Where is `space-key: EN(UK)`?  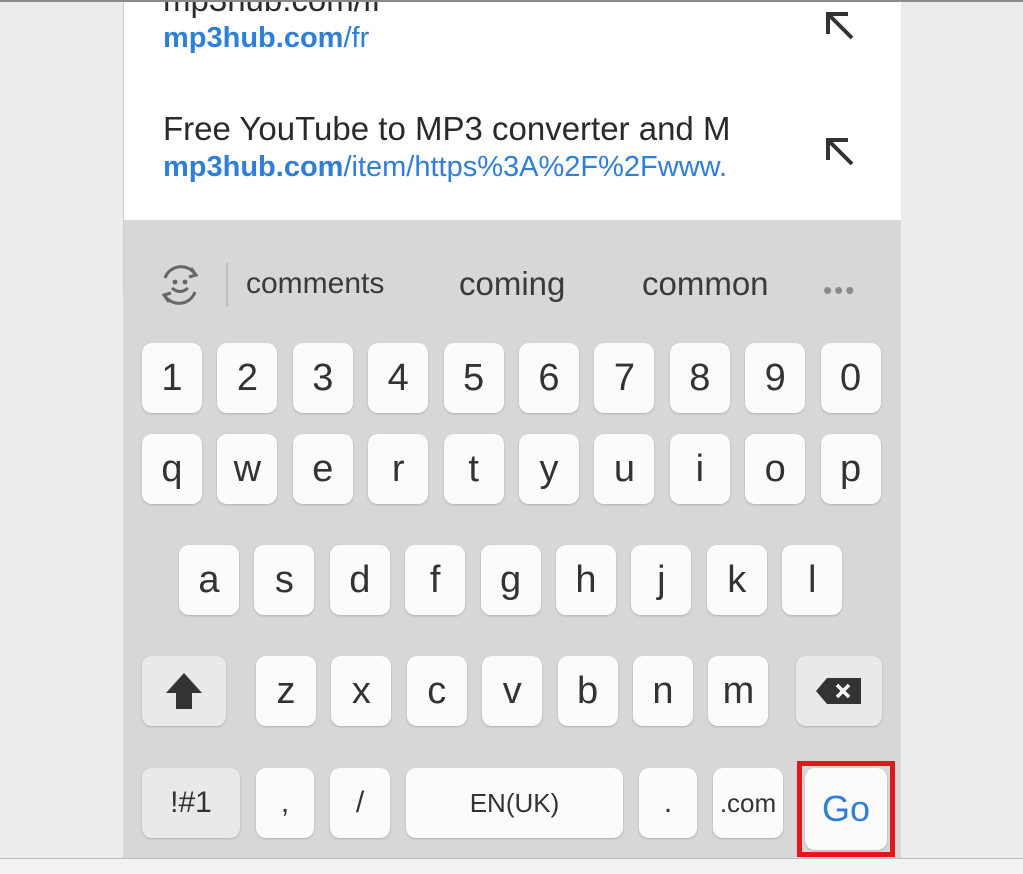
space-key: EN(UK) is located at coordinates (514, 803).